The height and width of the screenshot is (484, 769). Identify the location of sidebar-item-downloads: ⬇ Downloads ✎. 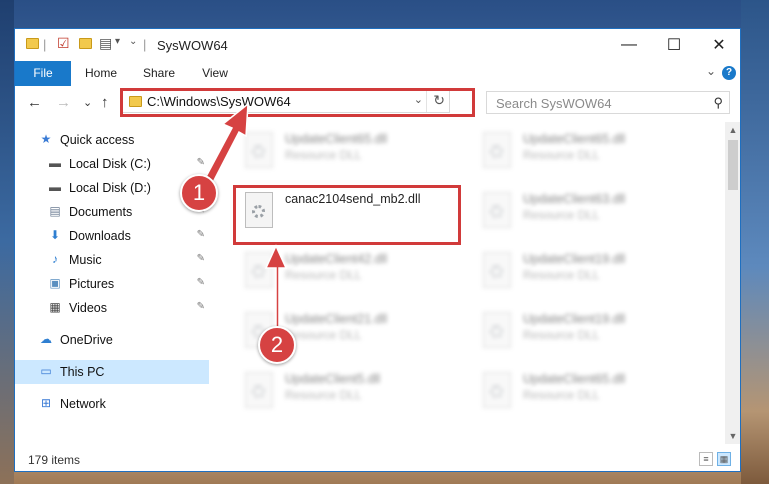
(112, 236).